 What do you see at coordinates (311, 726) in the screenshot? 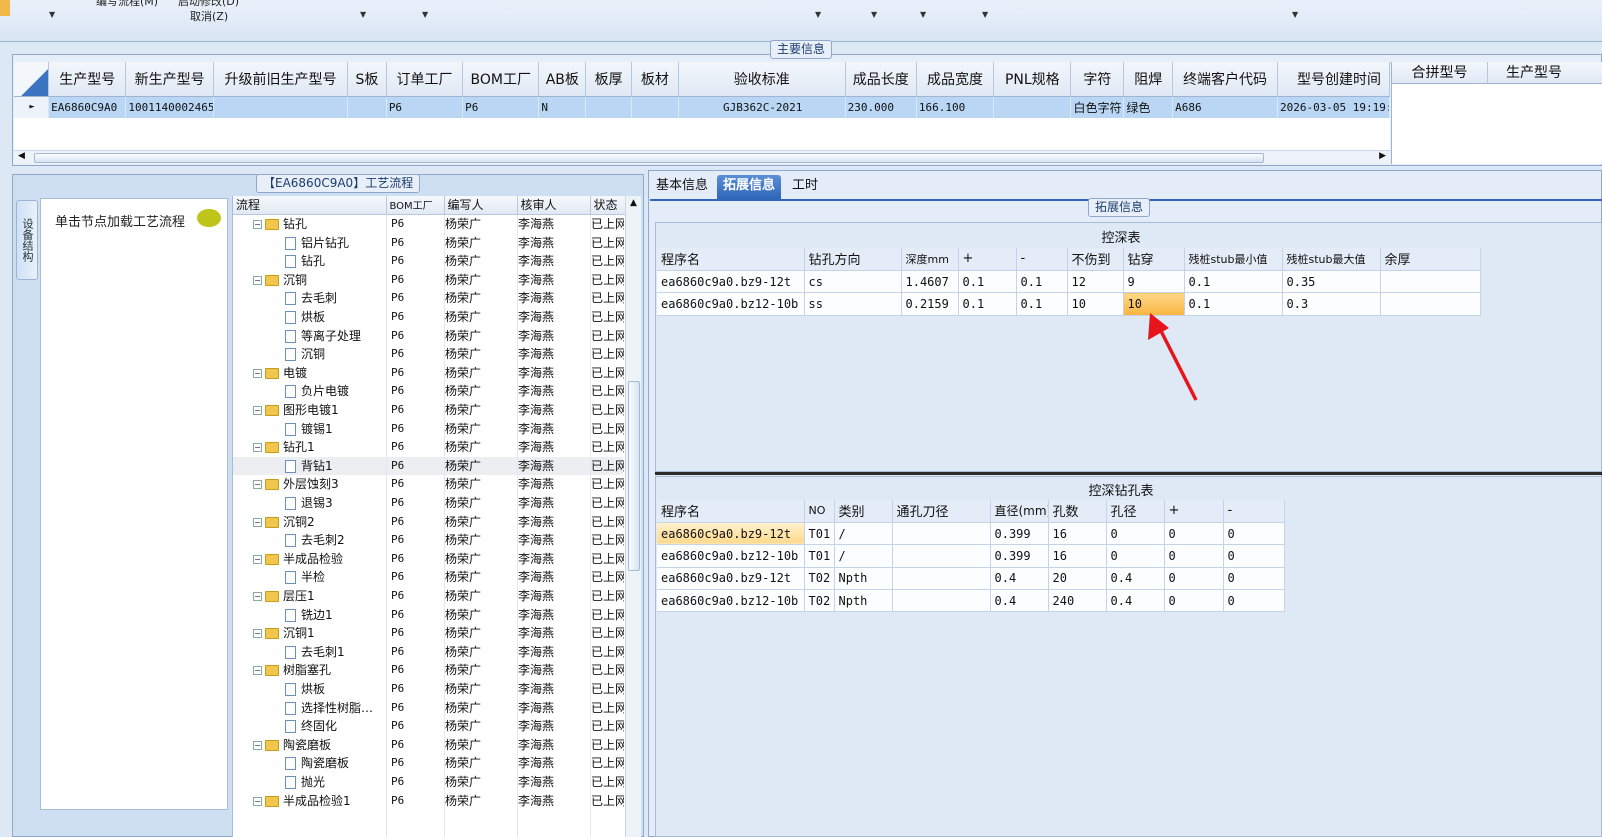
I see `tree-node: 终固化` at bounding box center [311, 726].